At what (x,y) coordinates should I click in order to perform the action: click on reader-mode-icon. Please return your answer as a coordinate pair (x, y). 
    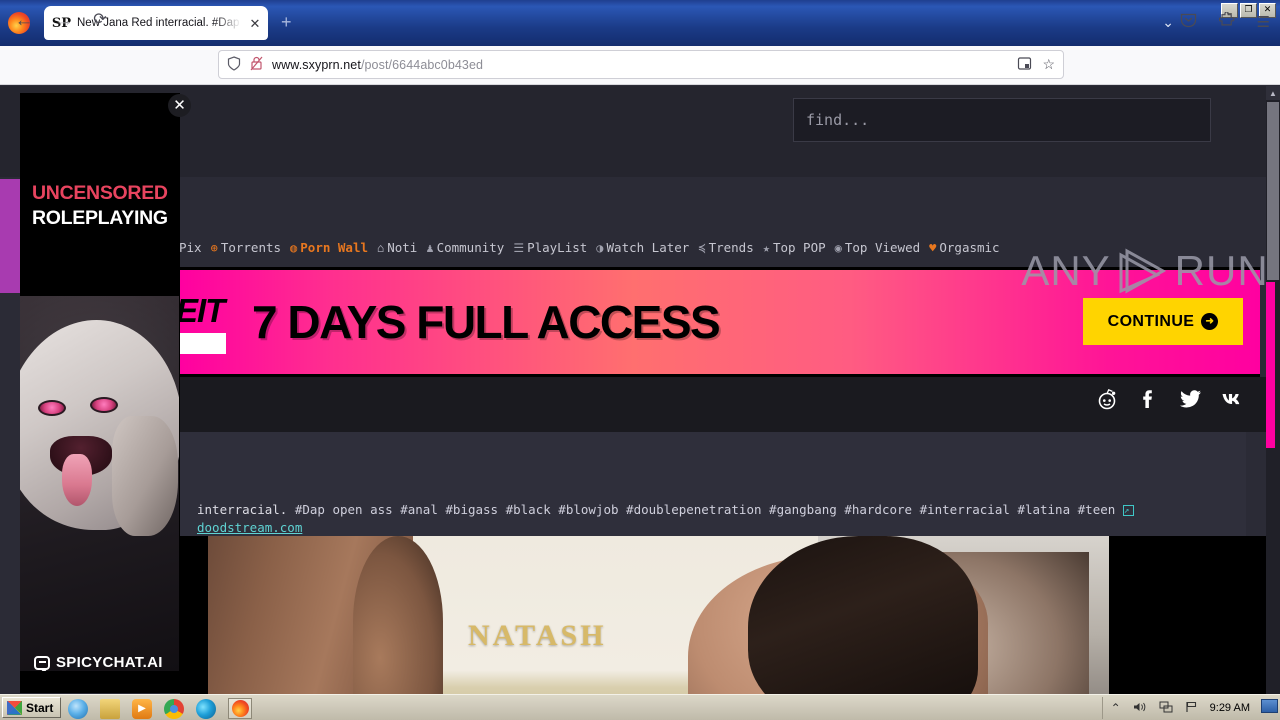
    Looking at the image, I should click on (1024, 65).